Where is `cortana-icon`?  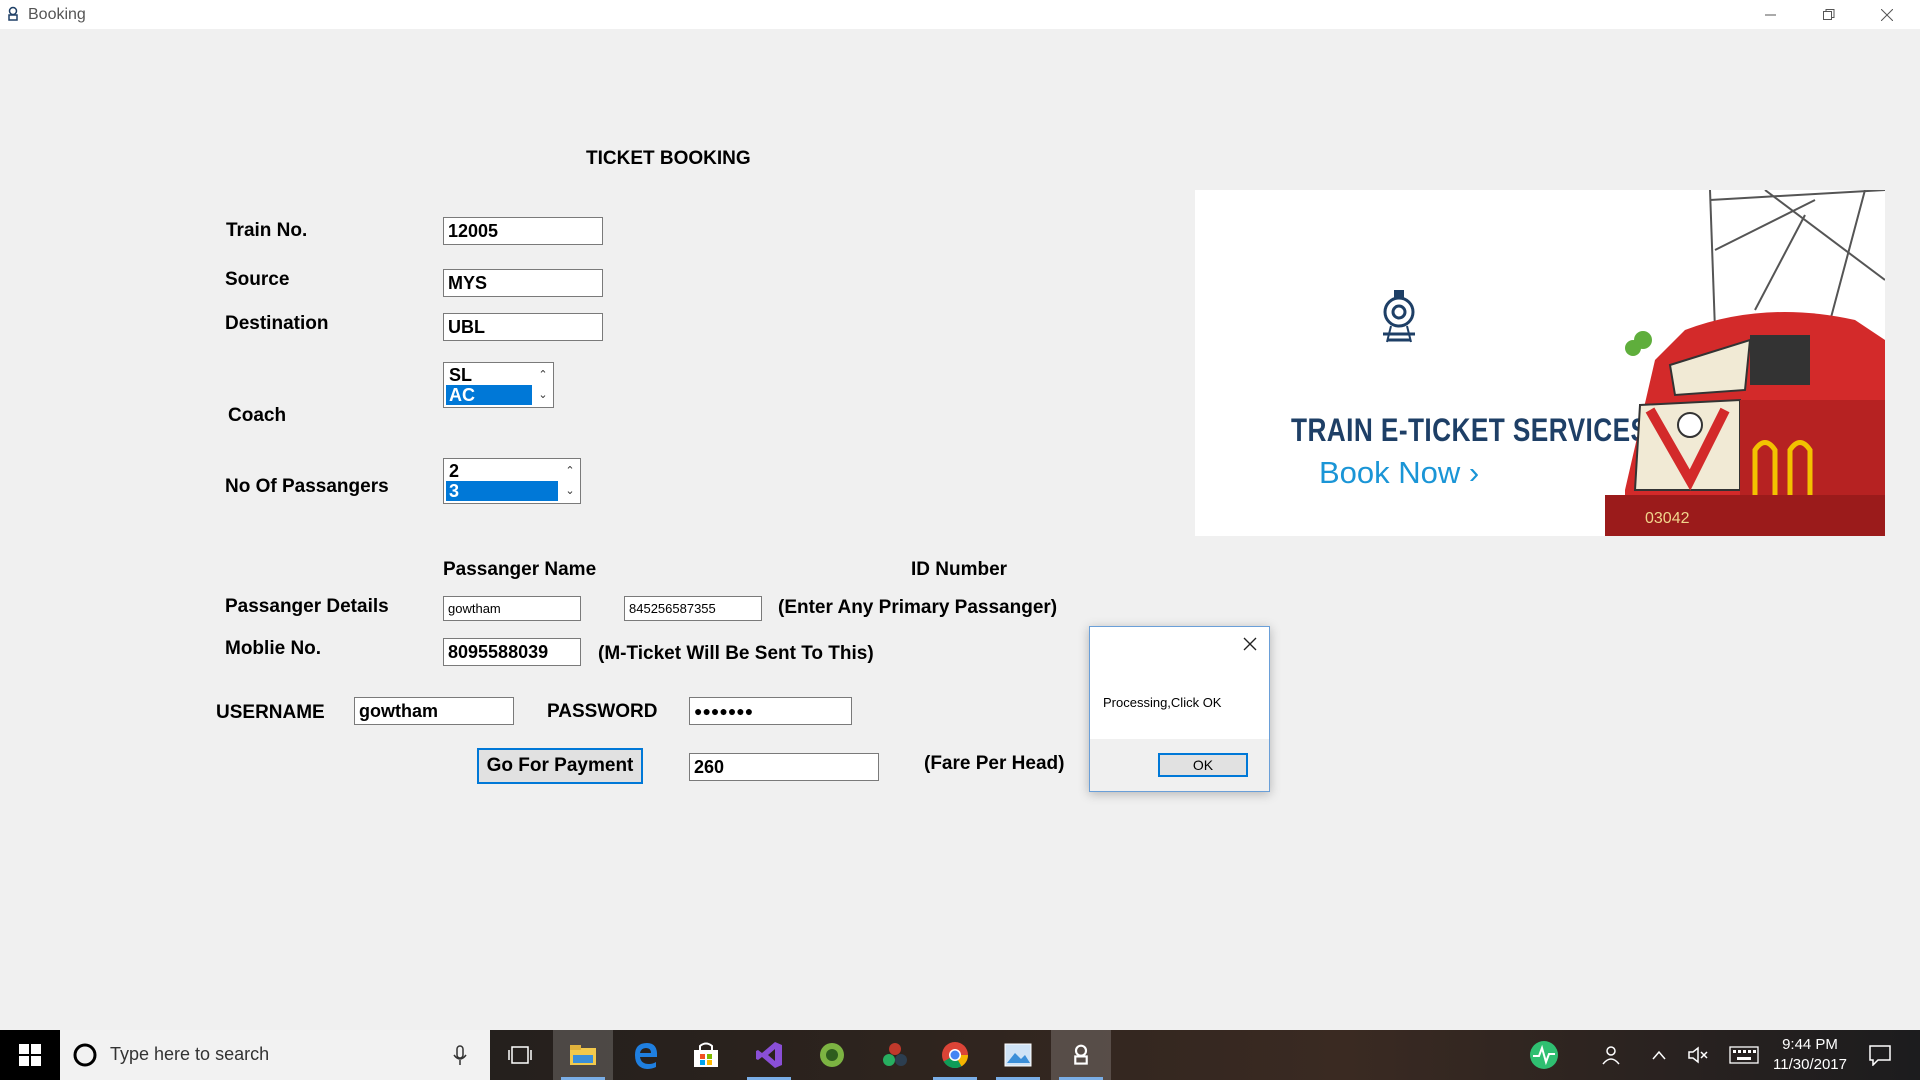 cortana-icon is located at coordinates (85, 1055).